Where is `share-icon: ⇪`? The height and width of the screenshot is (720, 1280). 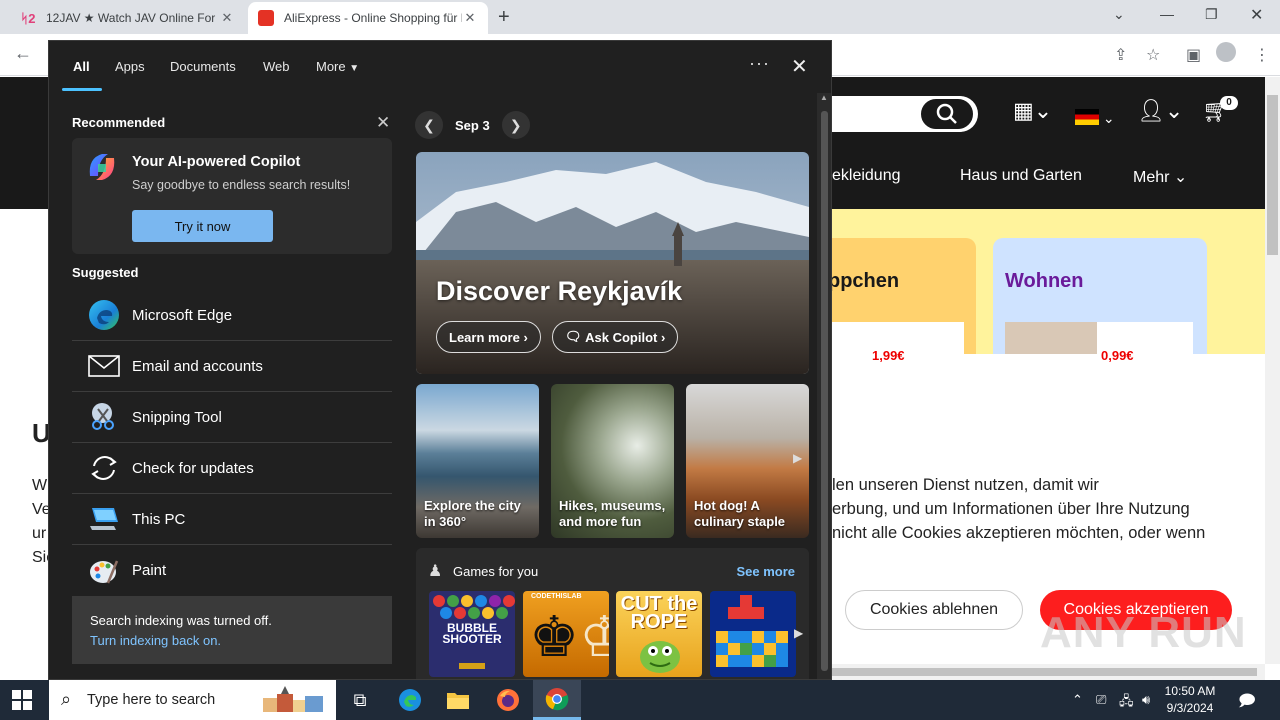
share-icon: ⇪ is located at coordinates (1120, 55).